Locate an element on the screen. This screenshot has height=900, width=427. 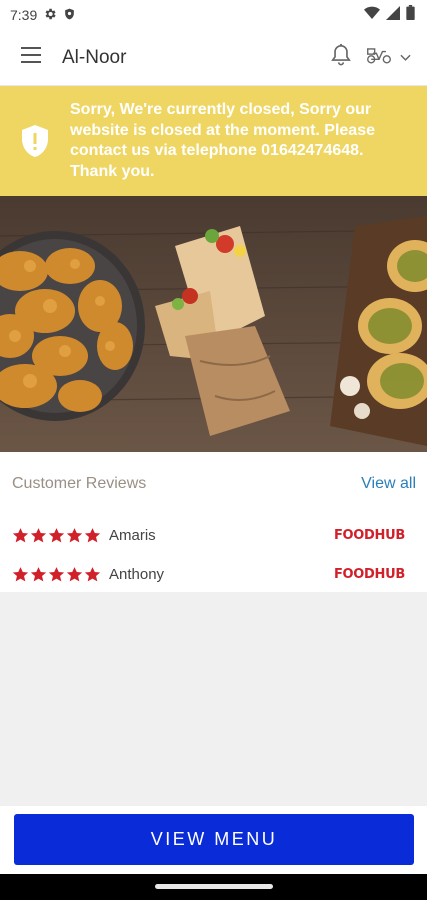
menu-button is located at coordinates (31, 58).